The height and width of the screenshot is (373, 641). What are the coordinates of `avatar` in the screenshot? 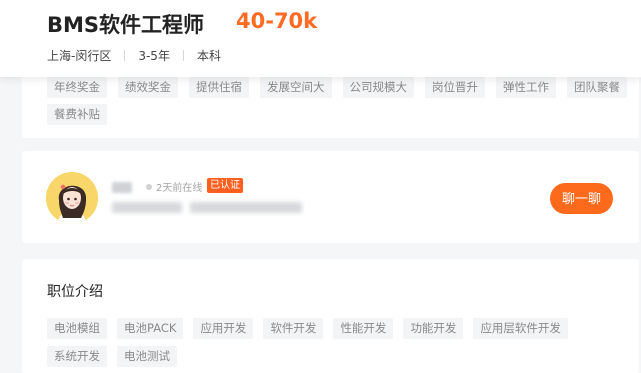 It's located at (72, 198).